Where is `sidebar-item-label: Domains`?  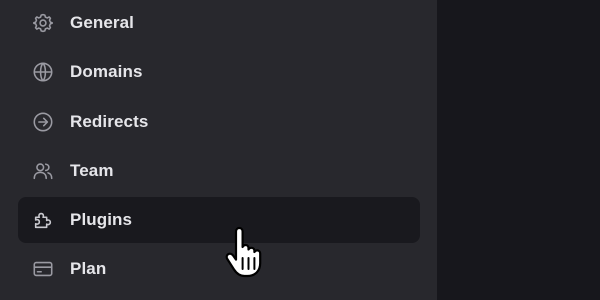
sidebar-item-label: Domains is located at coordinates (106, 71).